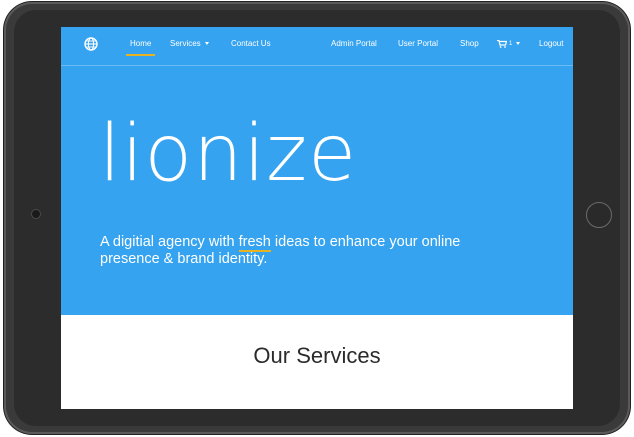 The height and width of the screenshot is (437, 634). What do you see at coordinates (169, 242) in the screenshot?
I see `tagline-text: A digitial agency with` at bounding box center [169, 242].